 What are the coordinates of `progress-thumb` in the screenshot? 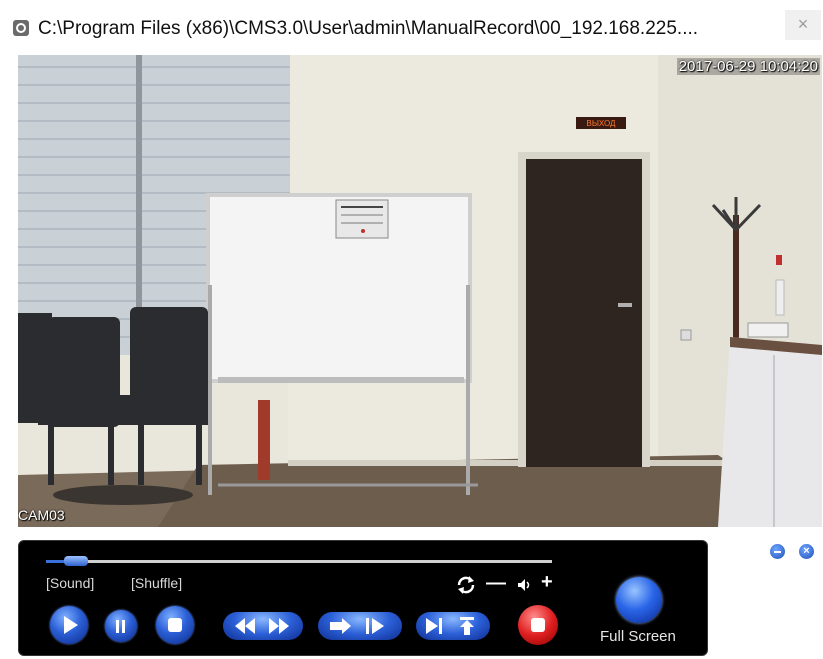 It's located at (76, 561).